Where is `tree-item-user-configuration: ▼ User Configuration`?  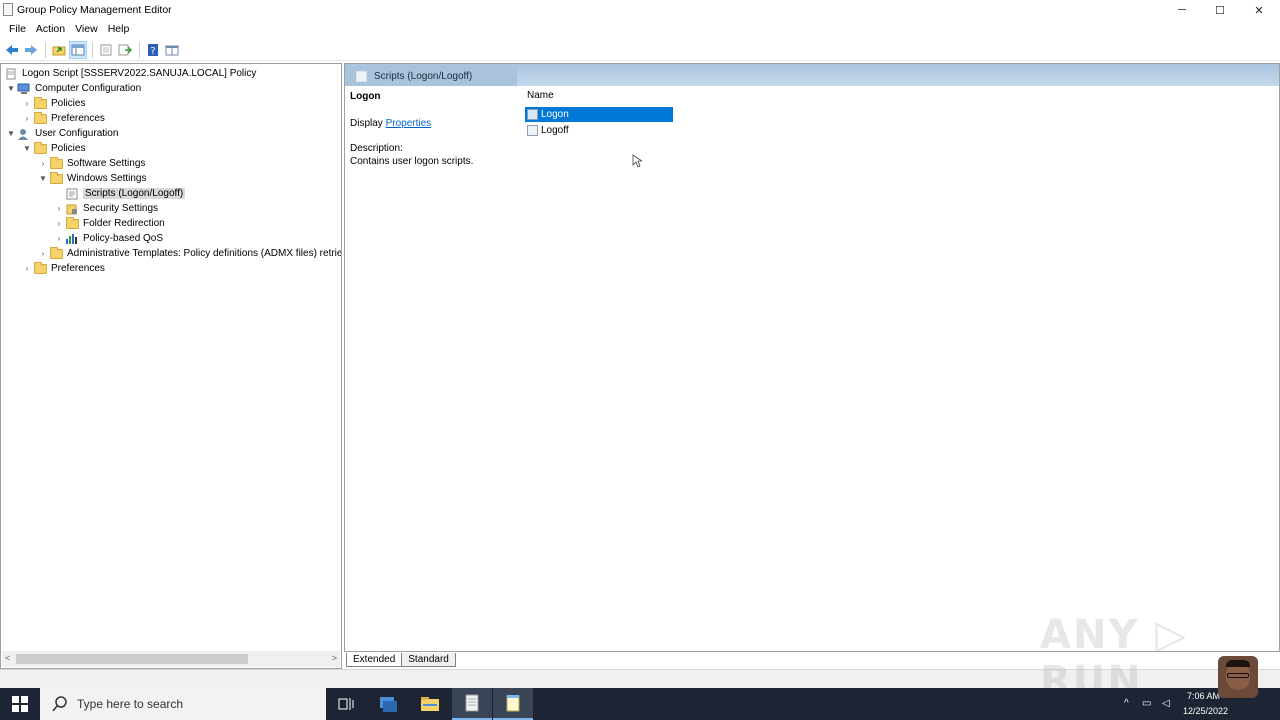
tree-item-user-configuration: ▼ User Configuration is located at coordinates (61, 133).